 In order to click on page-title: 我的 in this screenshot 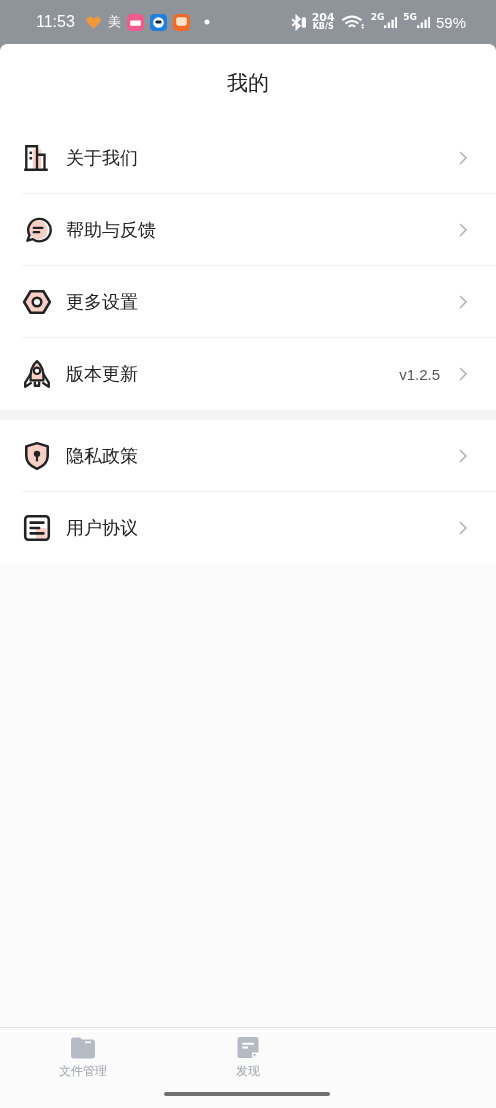, I will do `click(248, 83)`.